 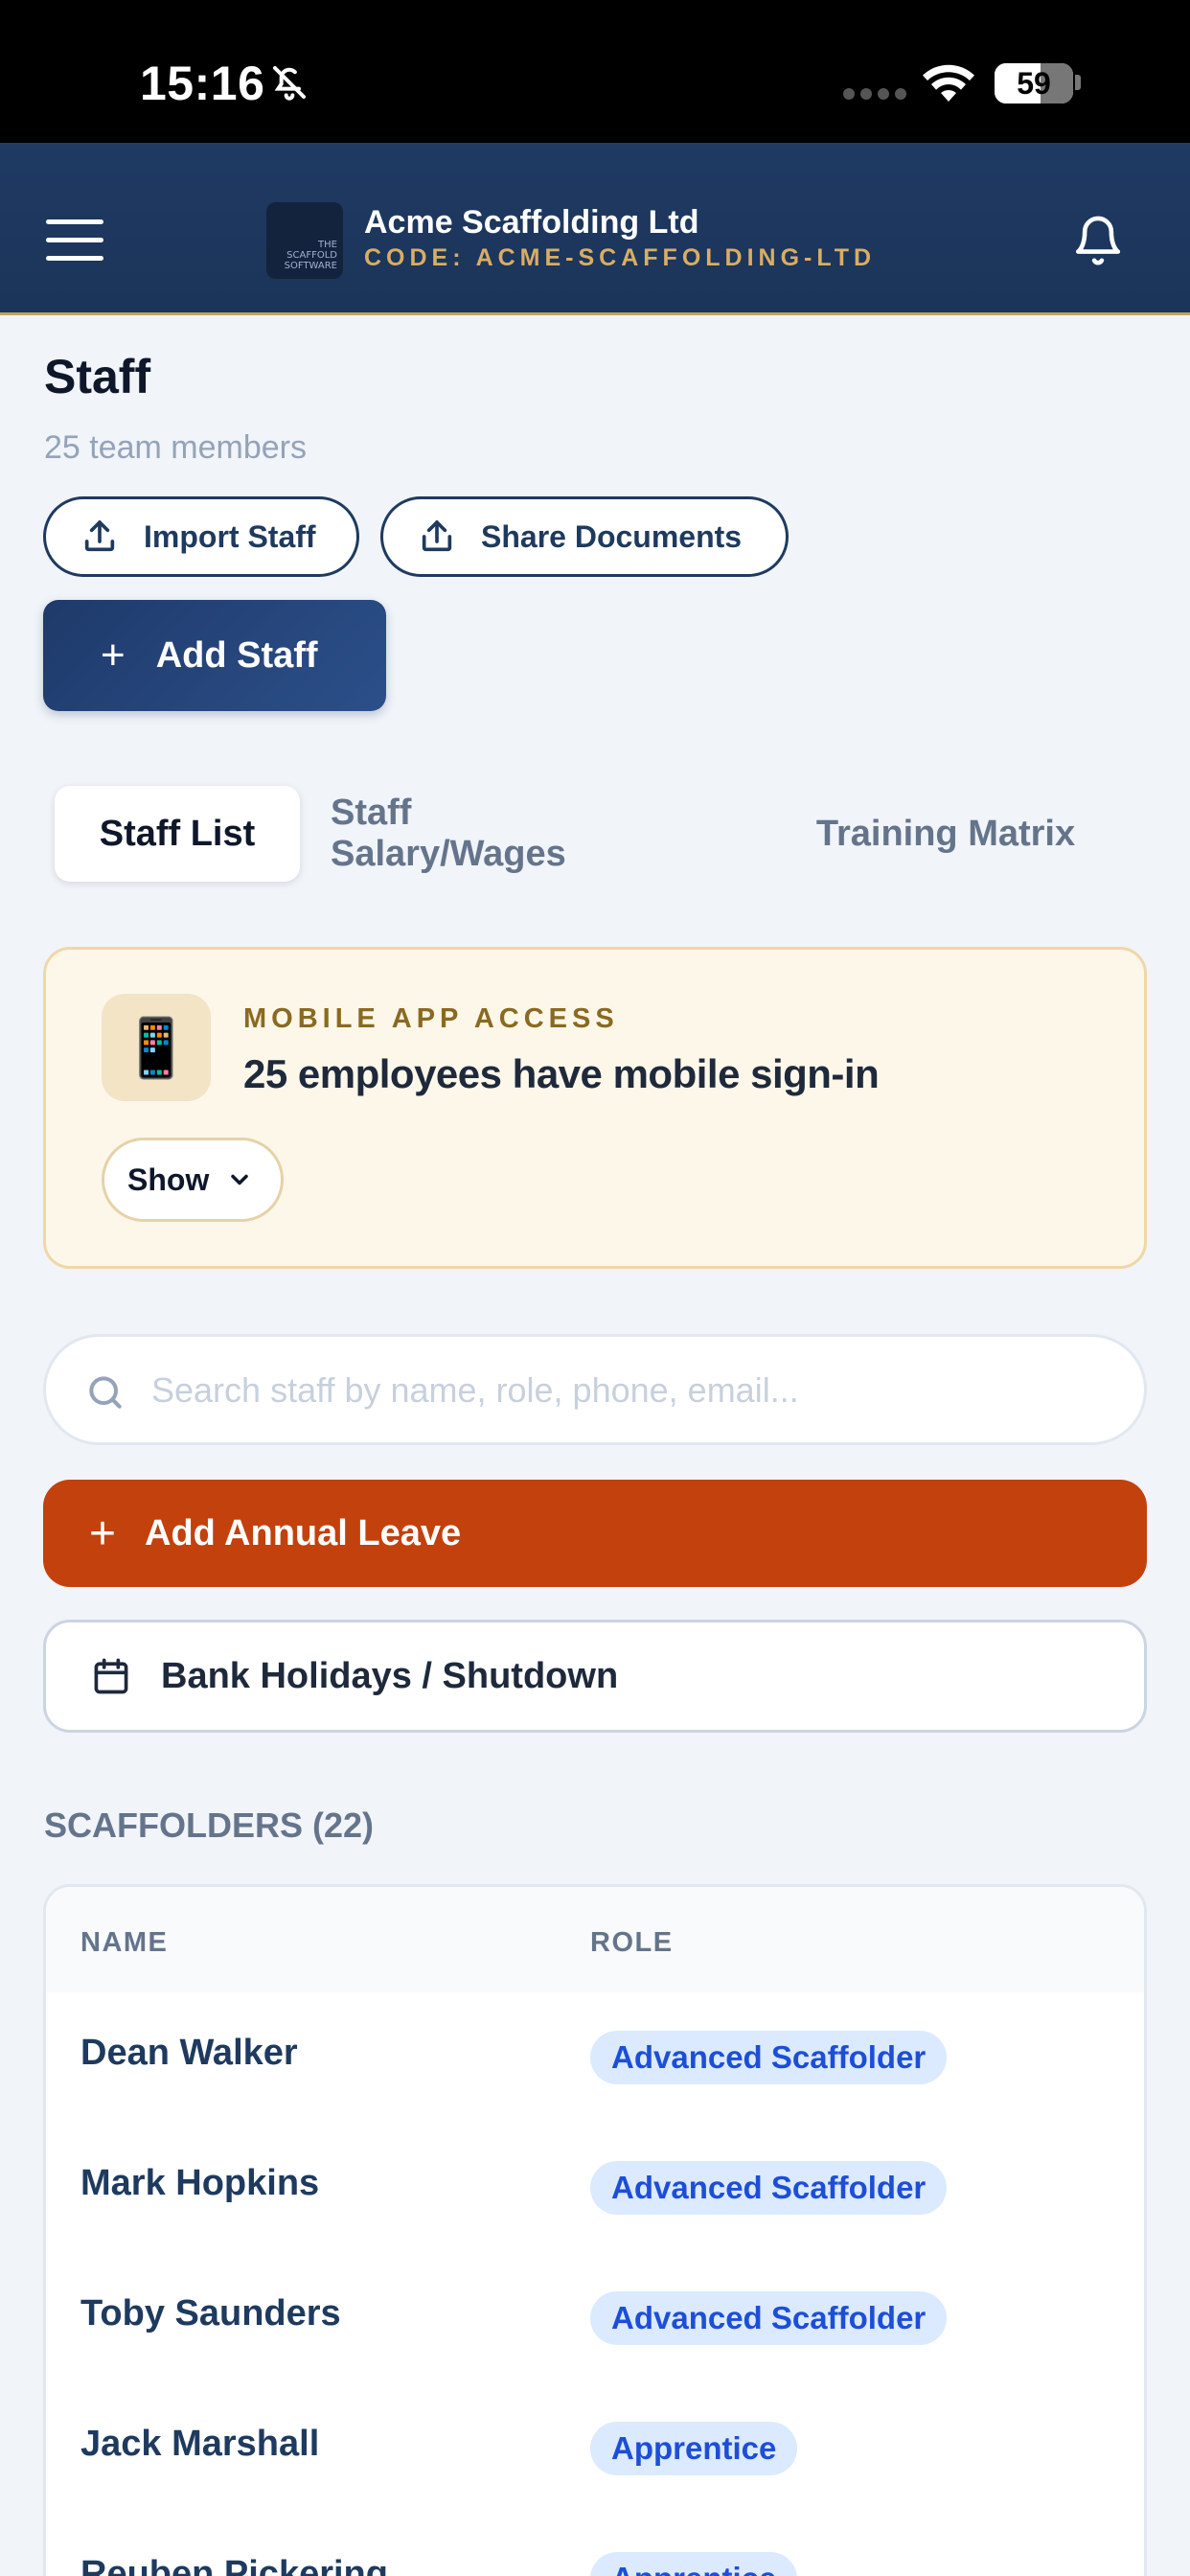 I want to click on share-documents-button: Share Documents, so click(x=585, y=536).